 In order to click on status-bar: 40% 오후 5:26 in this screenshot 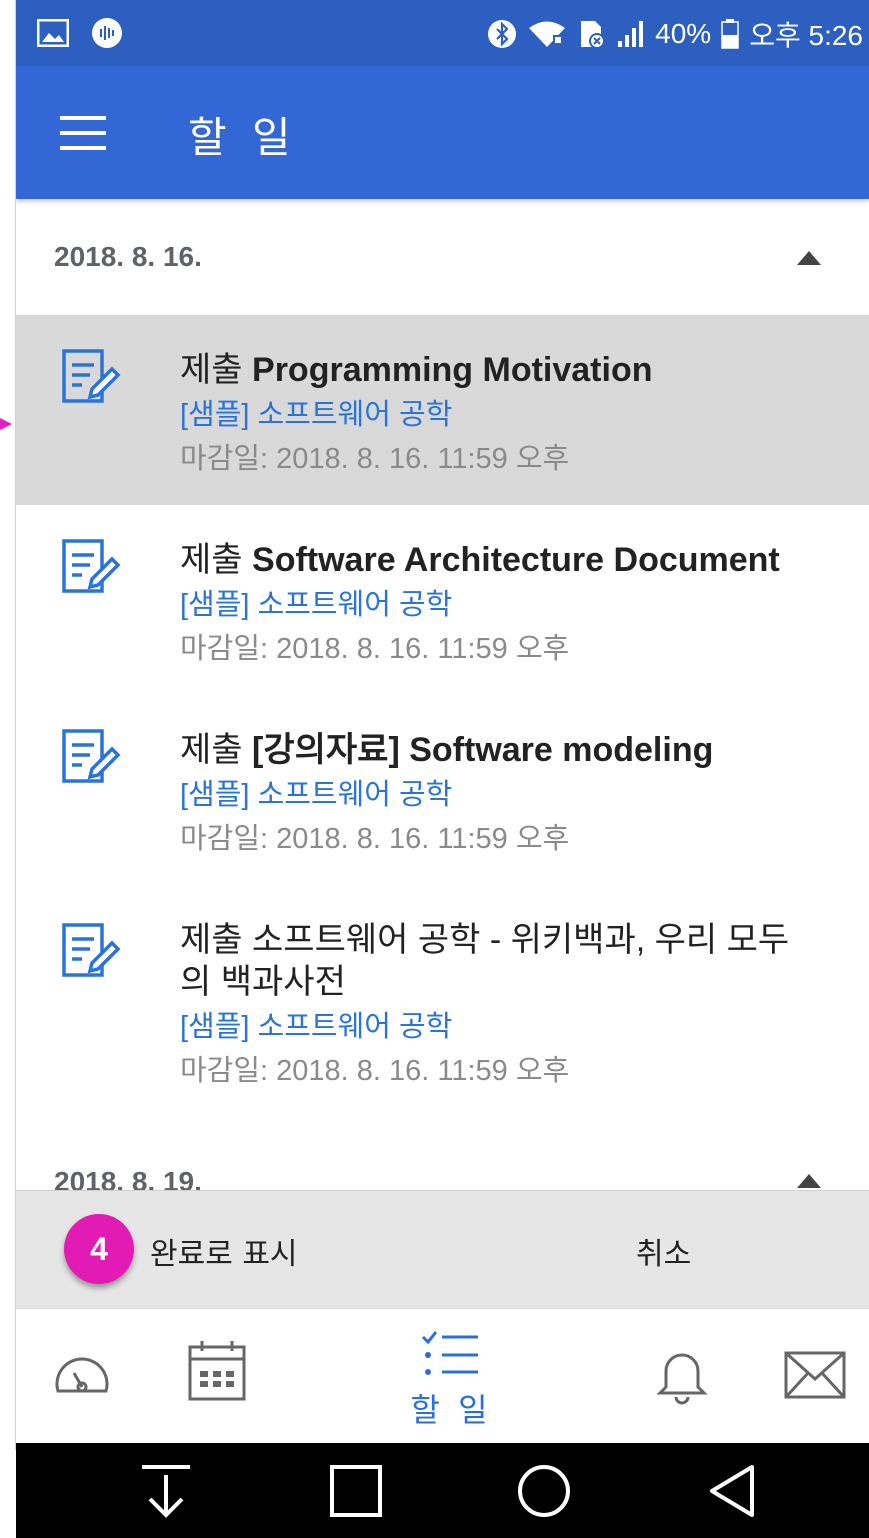, I will do `click(442, 33)`.